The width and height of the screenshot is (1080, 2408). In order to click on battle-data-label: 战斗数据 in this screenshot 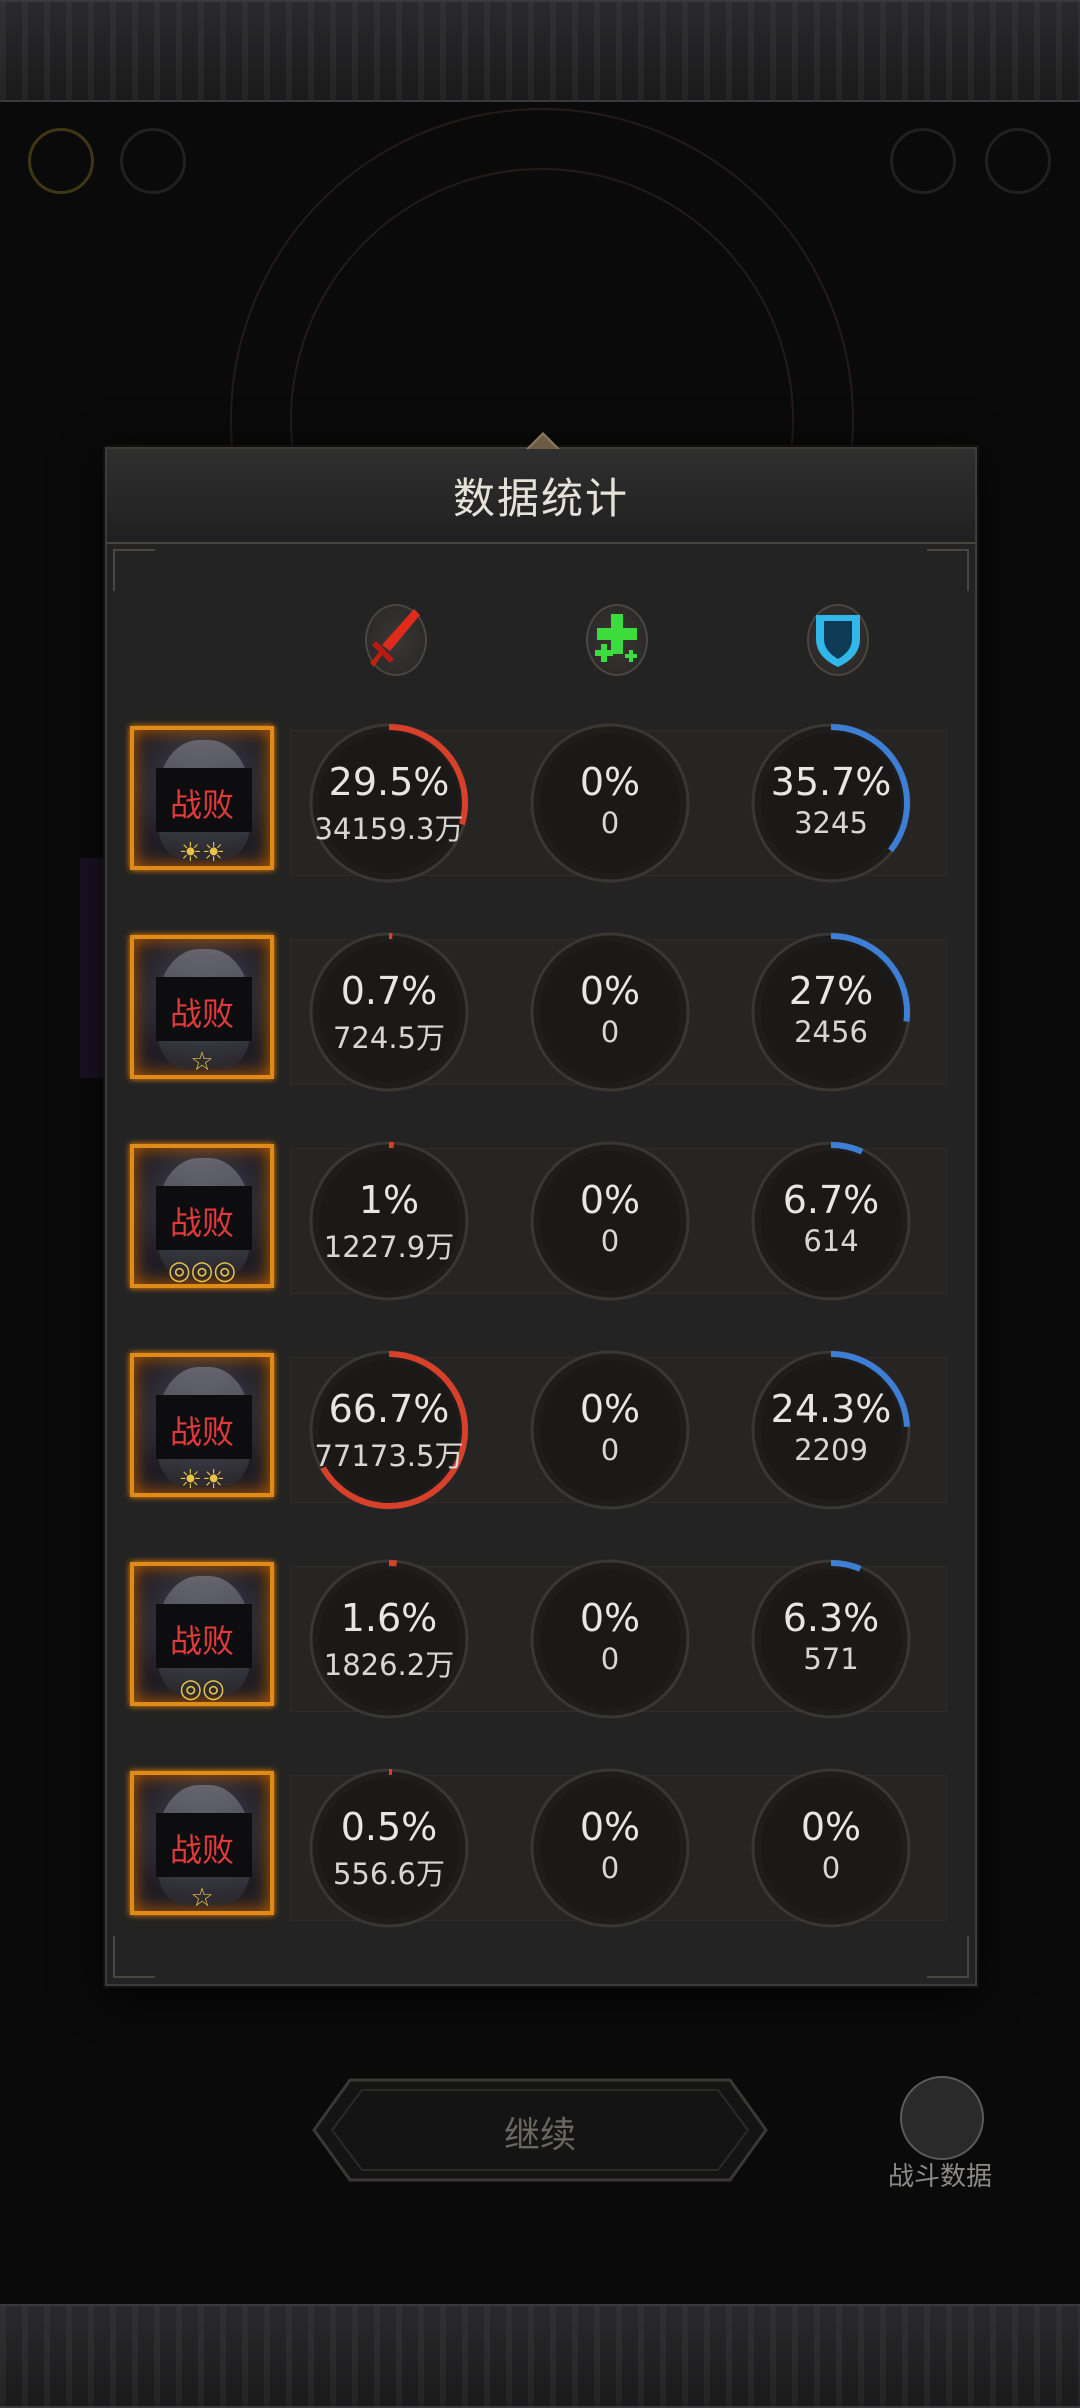, I will do `click(939, 2177)`.